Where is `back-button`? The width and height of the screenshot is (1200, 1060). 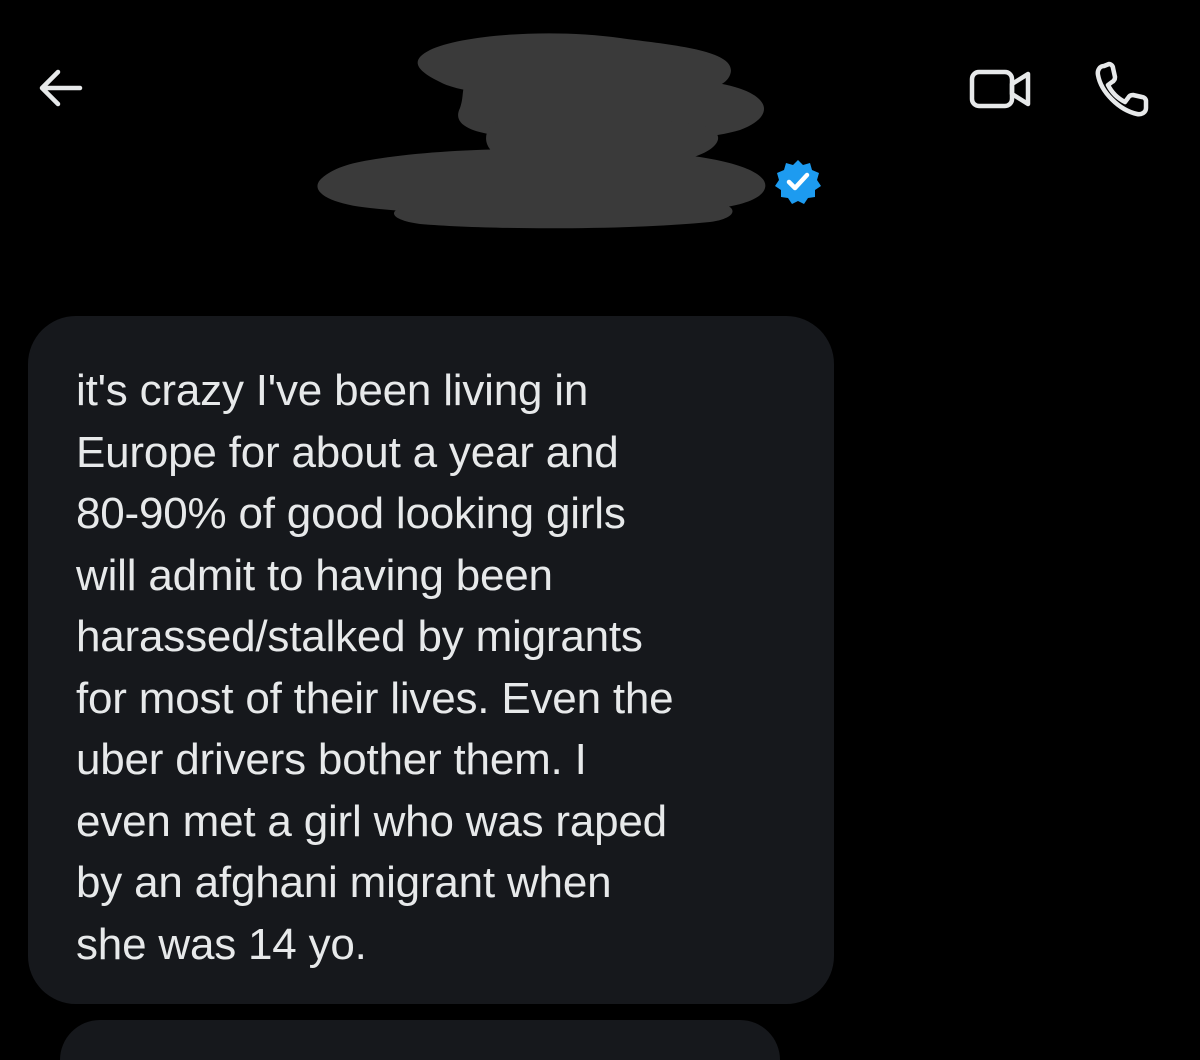
back-button is located at coordinates (60, 88).